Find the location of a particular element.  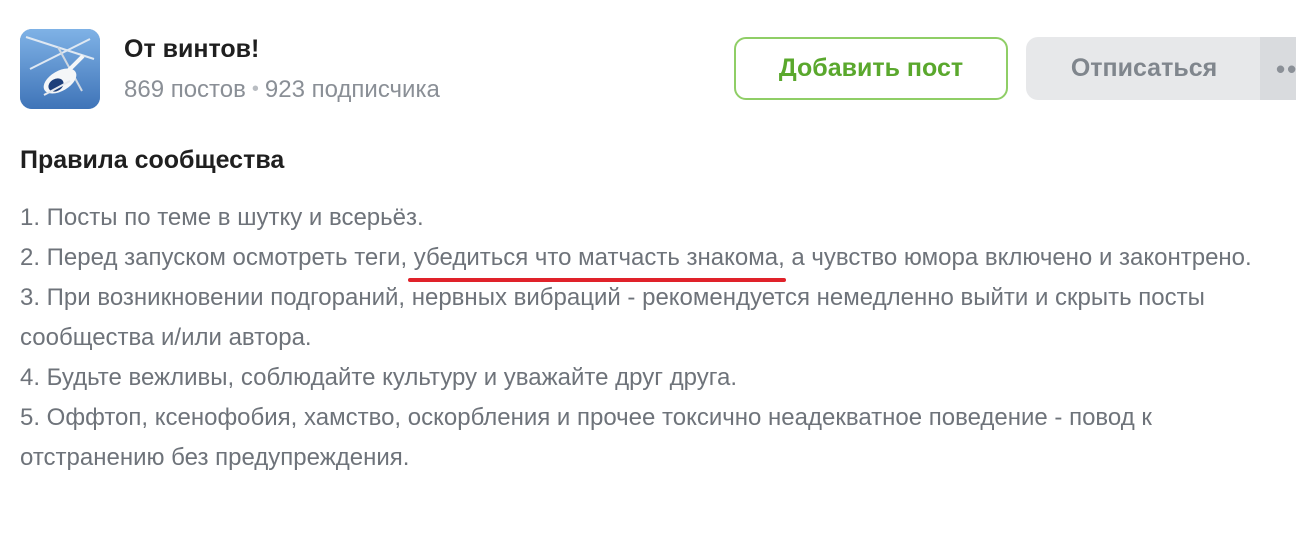

add-post-button: Добавить пост is located at coordinates (871, 68).